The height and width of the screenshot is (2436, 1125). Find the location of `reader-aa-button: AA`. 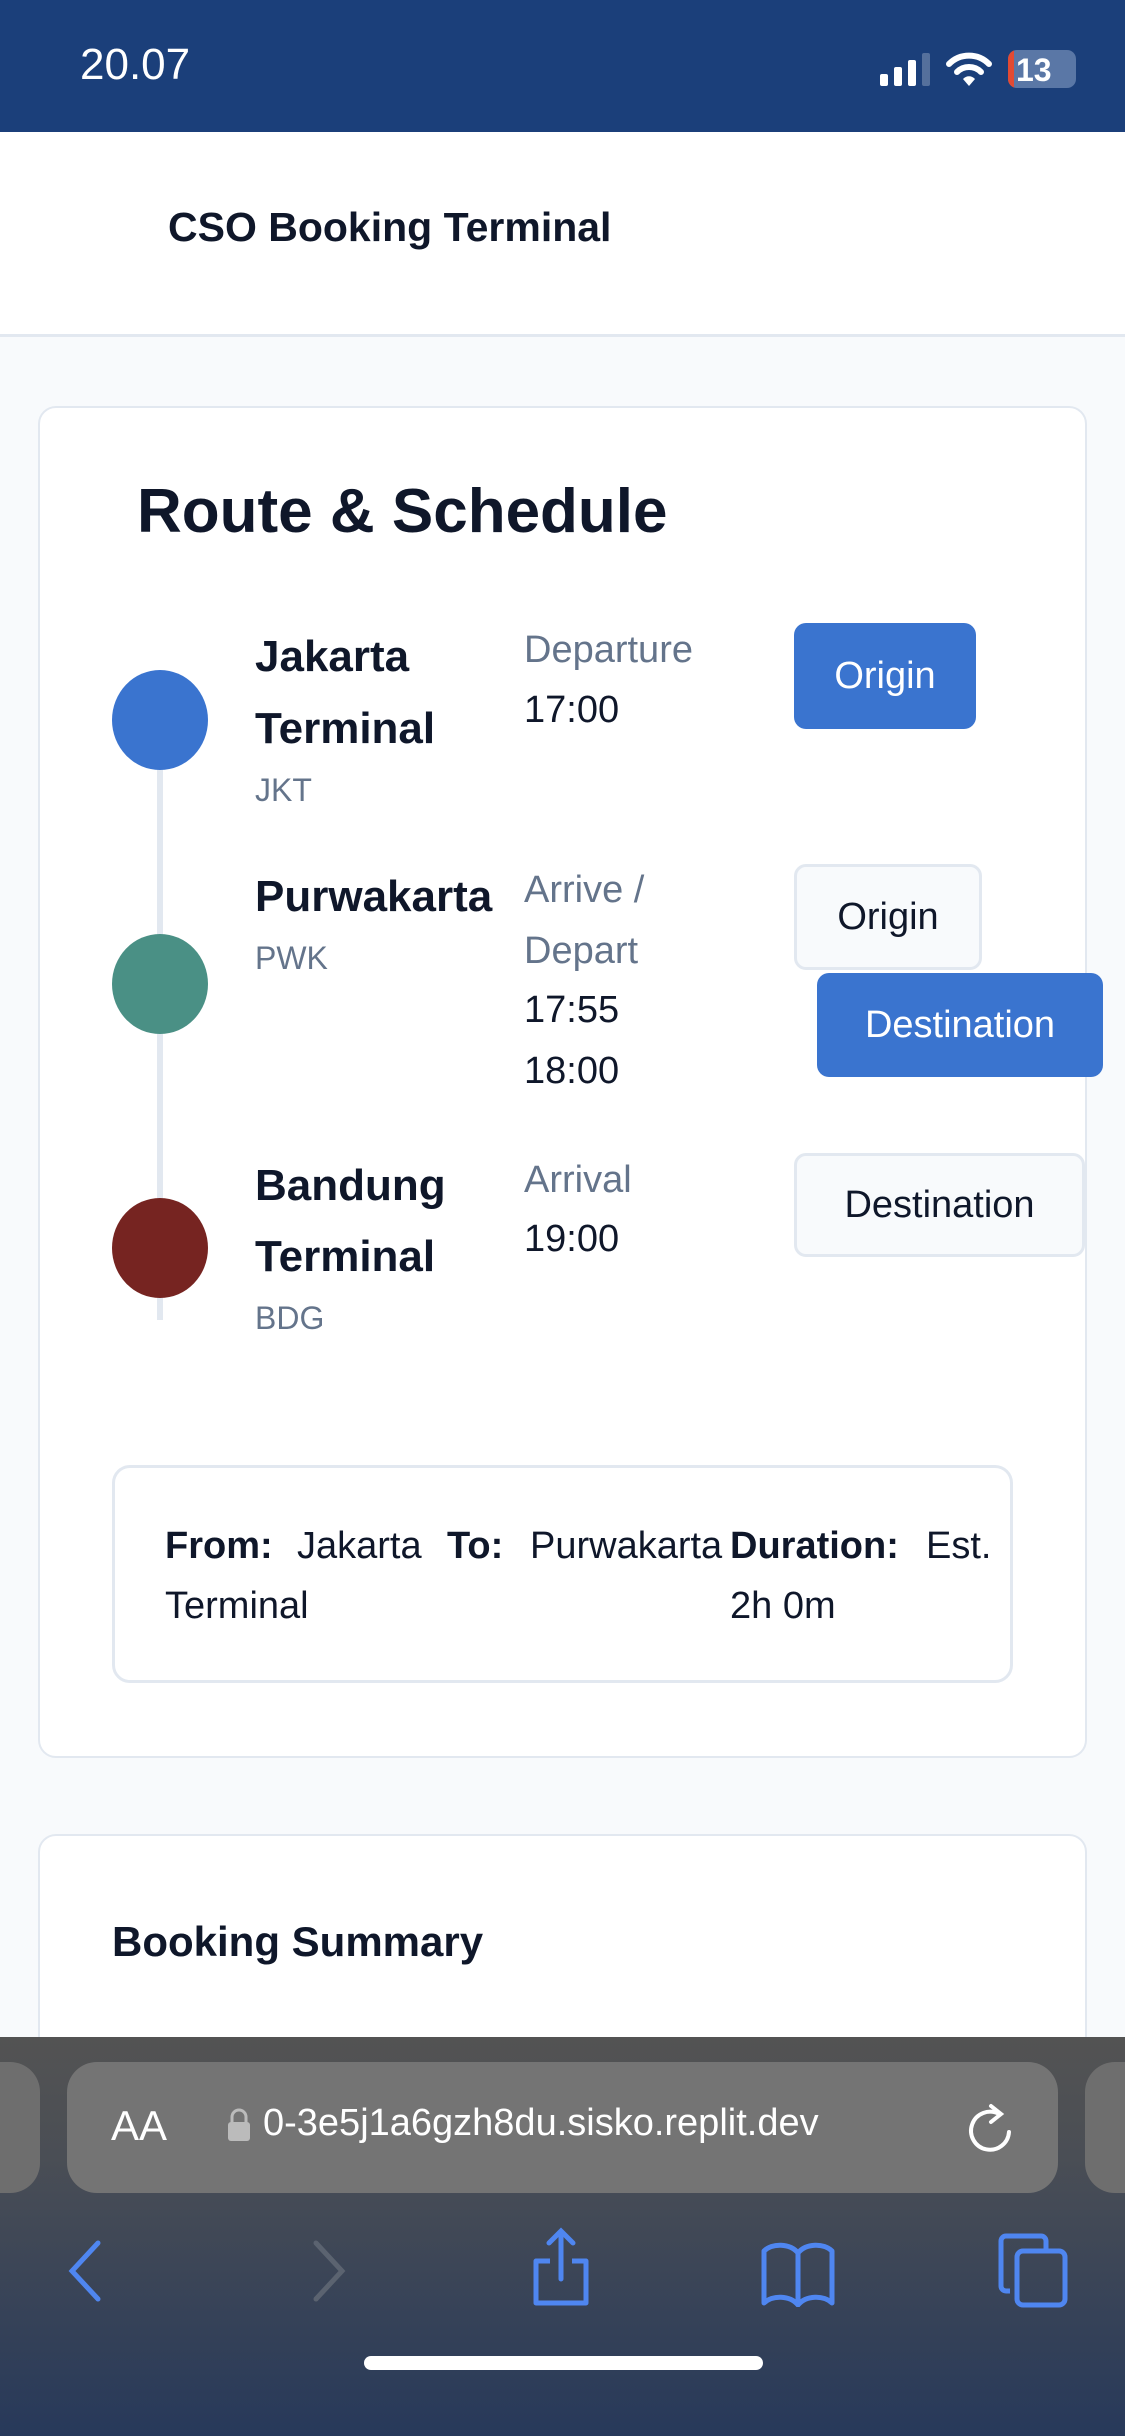

reader-aa-button: AA is located at coordinates (139, 2126).